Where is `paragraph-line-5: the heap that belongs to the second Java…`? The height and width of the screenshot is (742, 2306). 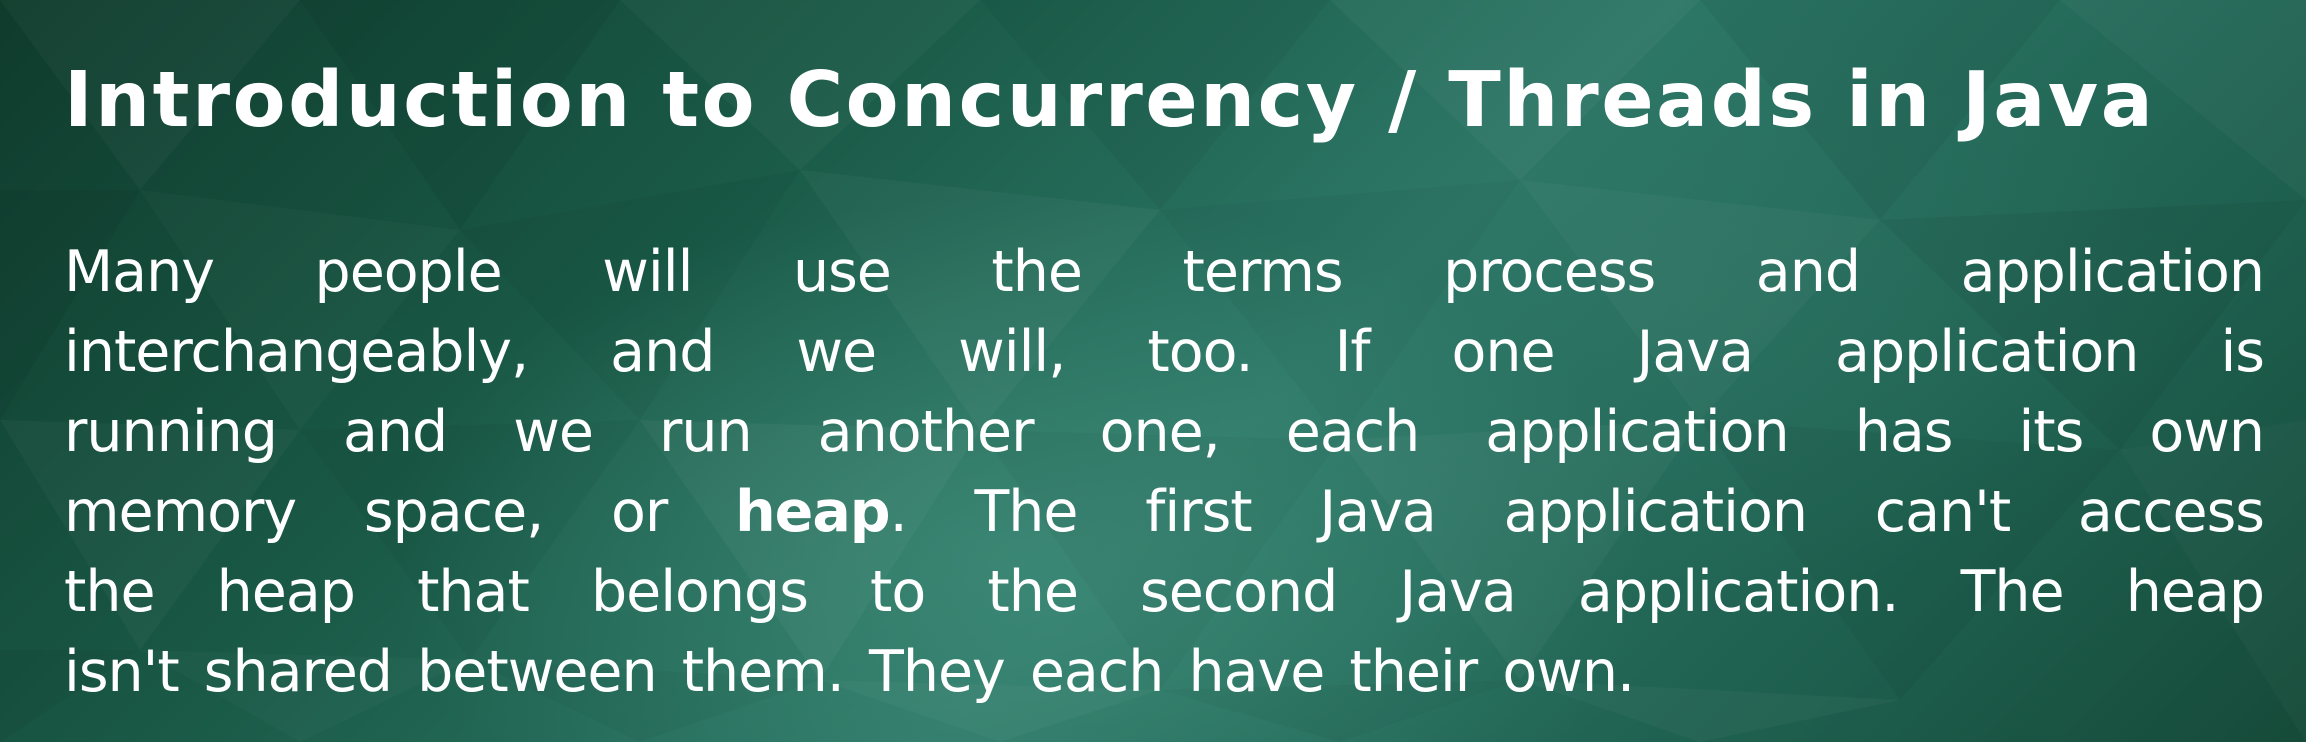 paragraph-line-5: the heap that belongs to the second Java… is located at coordinates (1164, 592).